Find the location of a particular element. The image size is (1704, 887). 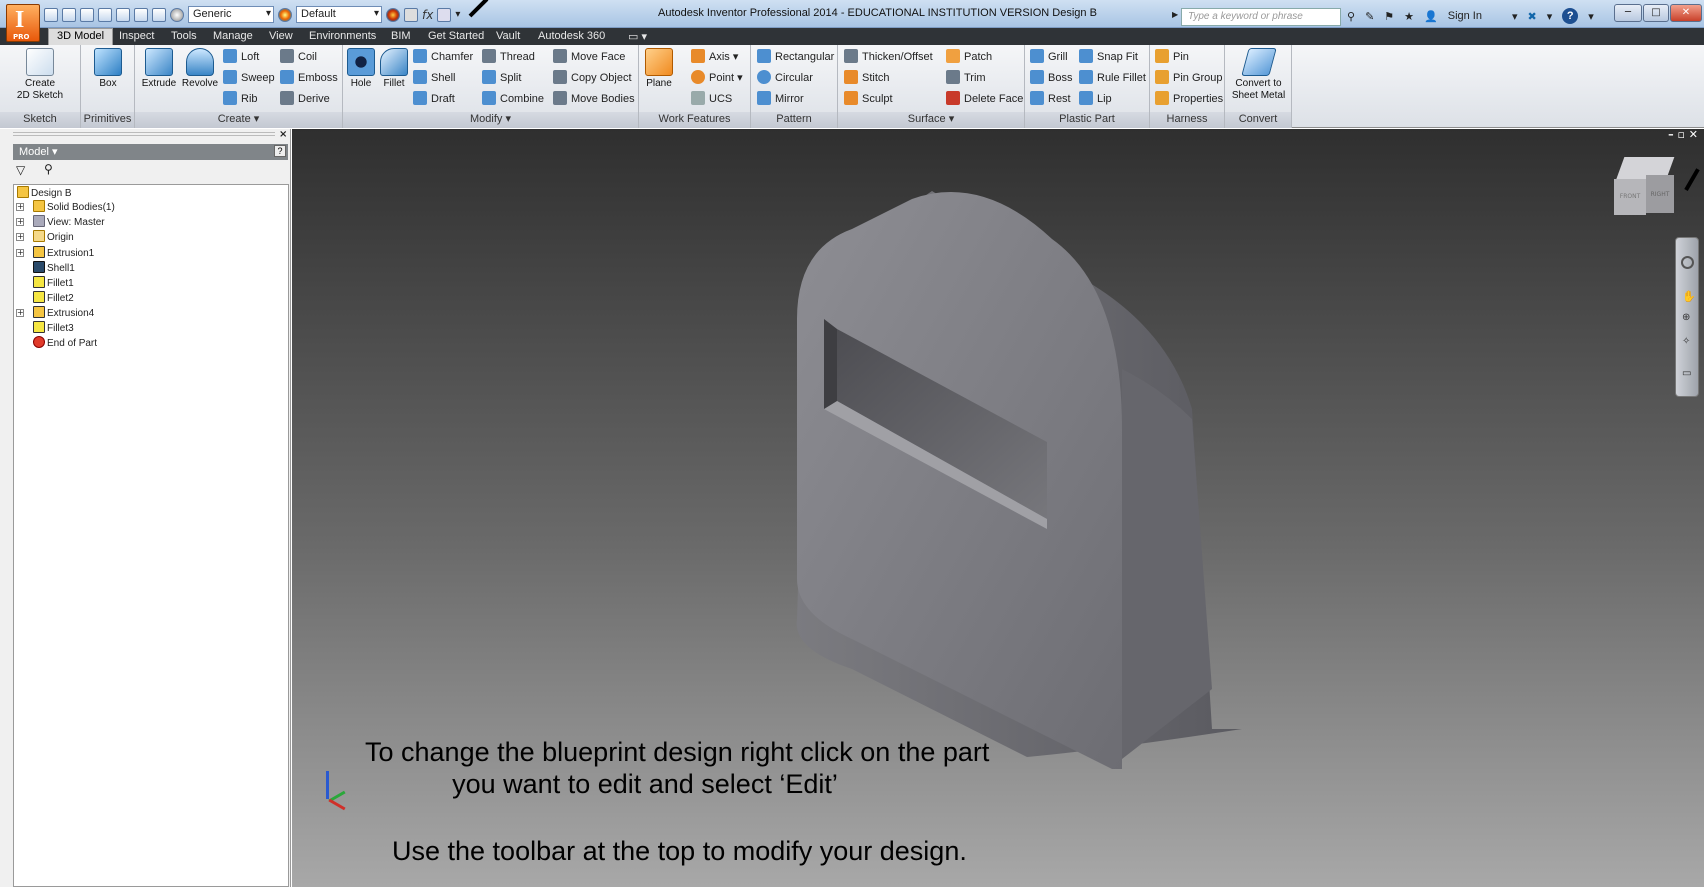

loft-button: Loft is located at coordinates (241, 57).